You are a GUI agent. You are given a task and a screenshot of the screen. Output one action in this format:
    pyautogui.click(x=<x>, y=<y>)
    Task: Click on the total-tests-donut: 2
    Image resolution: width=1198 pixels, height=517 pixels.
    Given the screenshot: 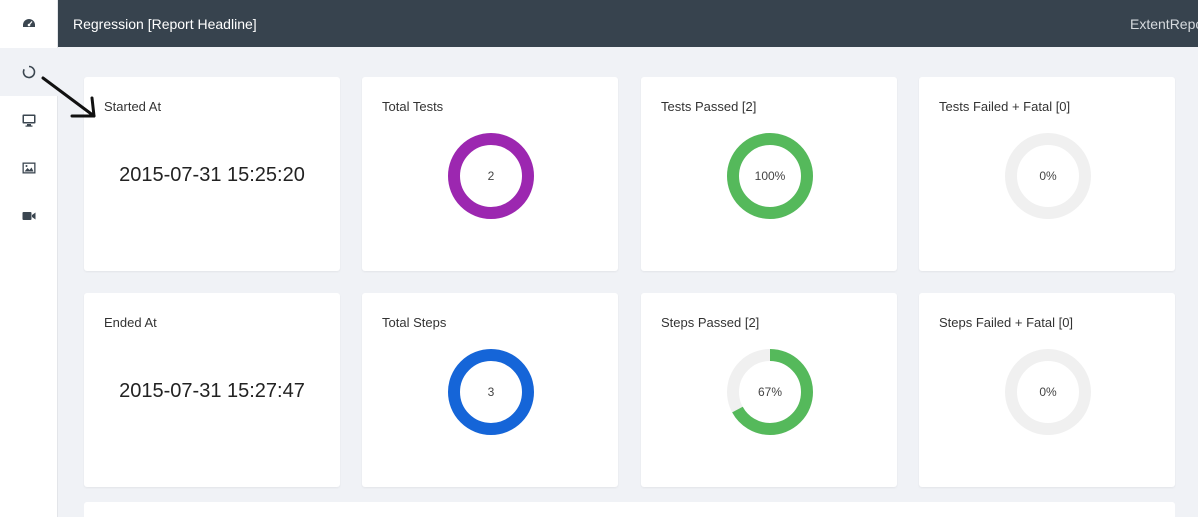 What is the action you would take?
    pyautogui.click(x=491, y=176)
    